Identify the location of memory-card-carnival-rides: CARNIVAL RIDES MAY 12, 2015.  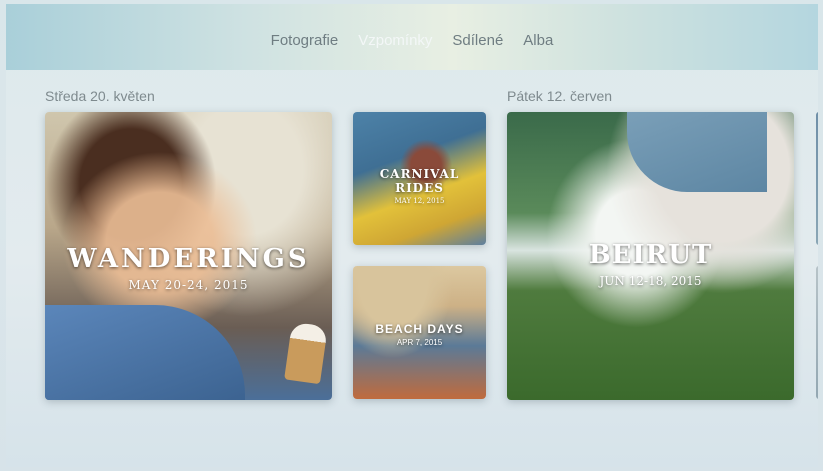
(419, 178).